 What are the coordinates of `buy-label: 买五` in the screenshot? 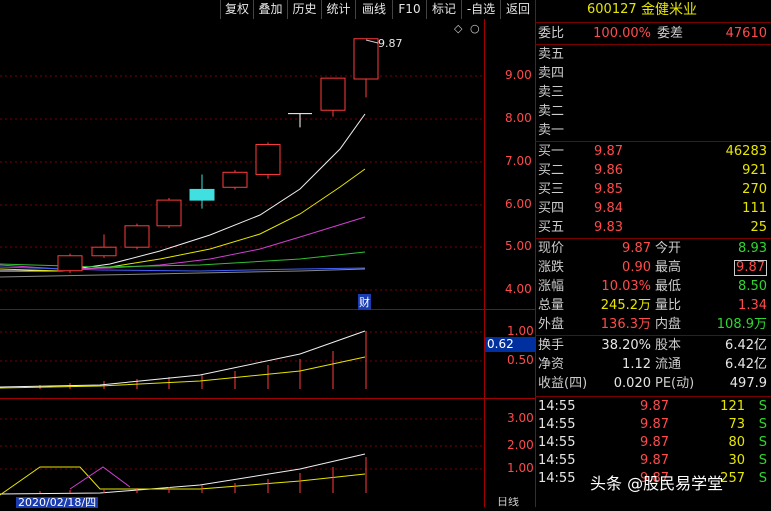 It's located at (551, 227).